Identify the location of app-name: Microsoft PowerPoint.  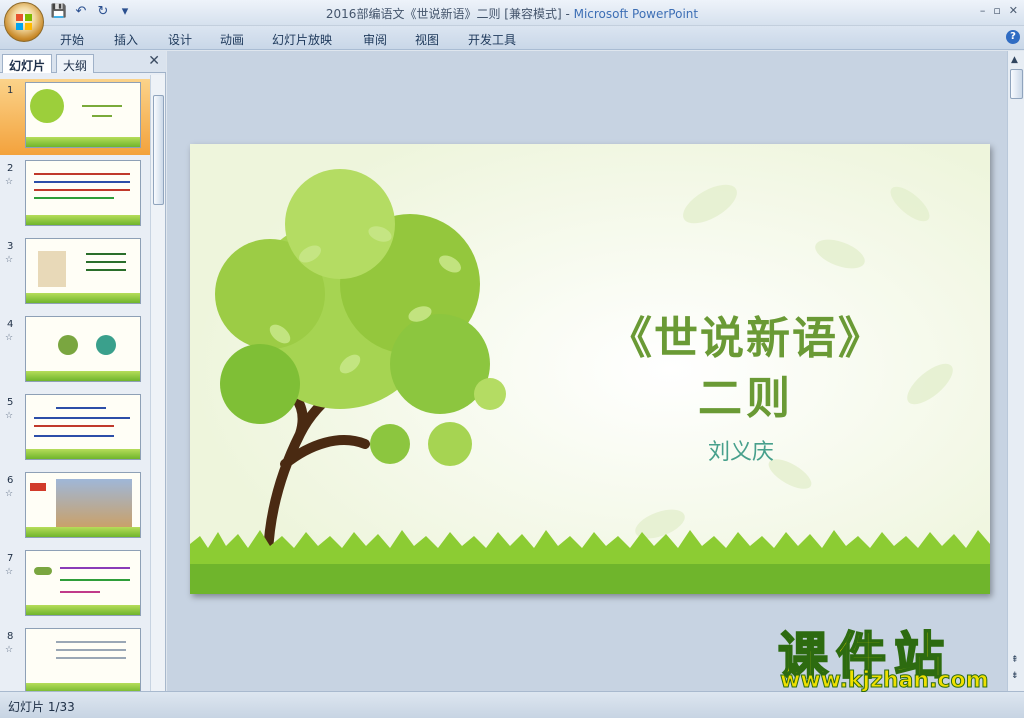
(636, 14).